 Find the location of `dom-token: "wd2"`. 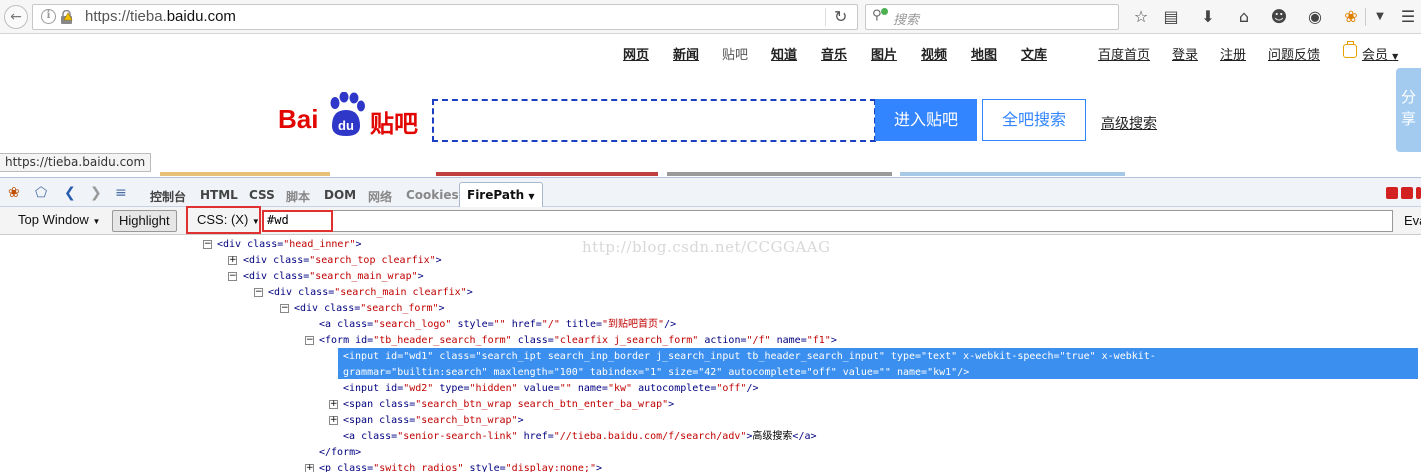

dom-token: "wd2" is located at coordinates (418, 388).